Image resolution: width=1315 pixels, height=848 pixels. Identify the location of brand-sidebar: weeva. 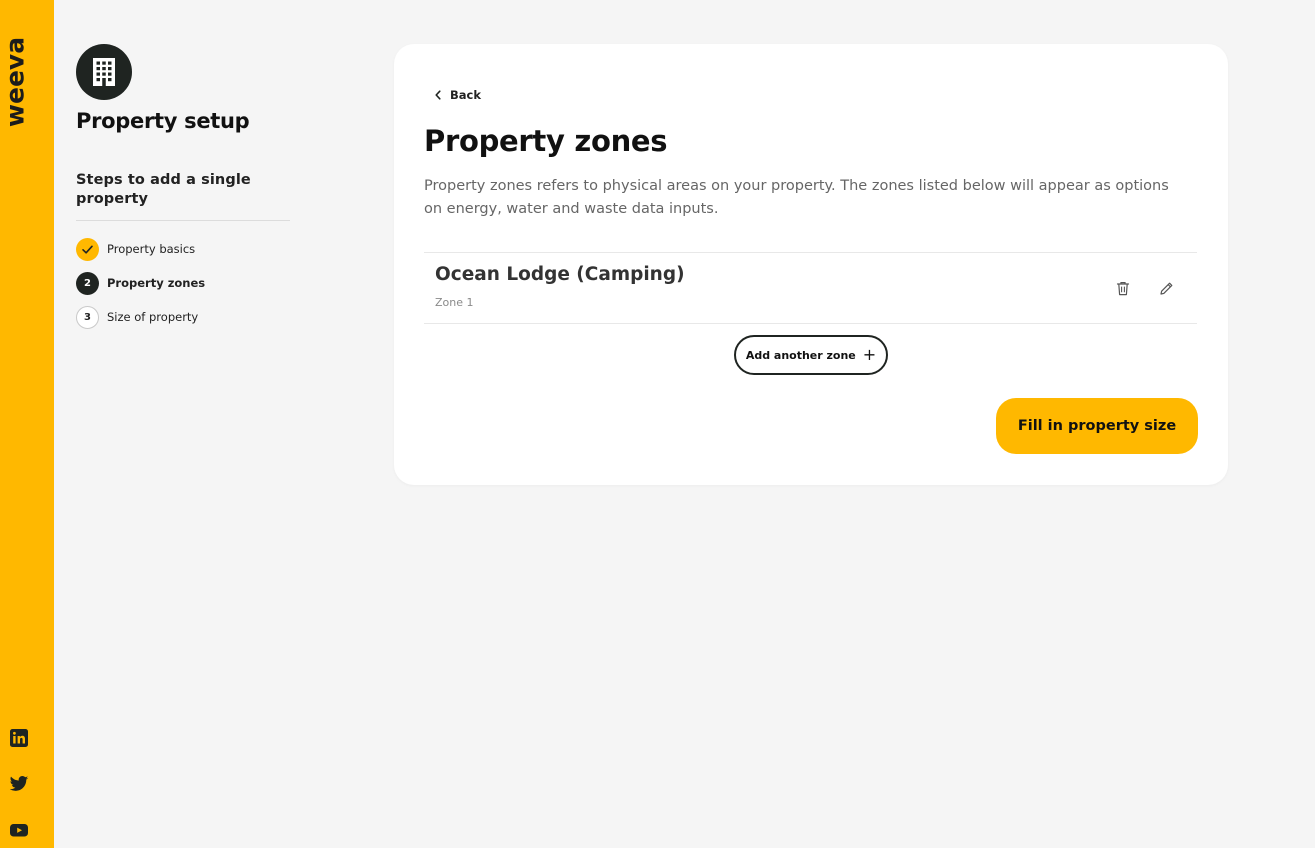
(27, 424).